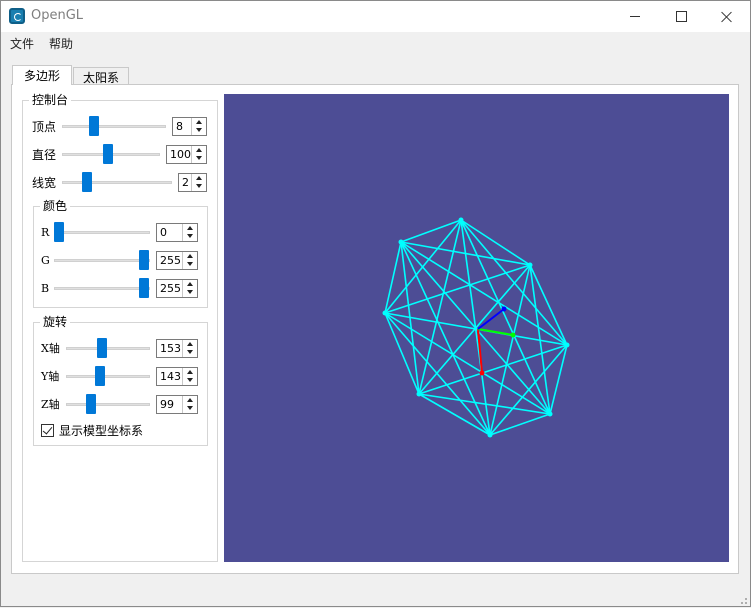 This screenshot has height=608, width=751. I want to click on maximize-button, so click(681, 16).